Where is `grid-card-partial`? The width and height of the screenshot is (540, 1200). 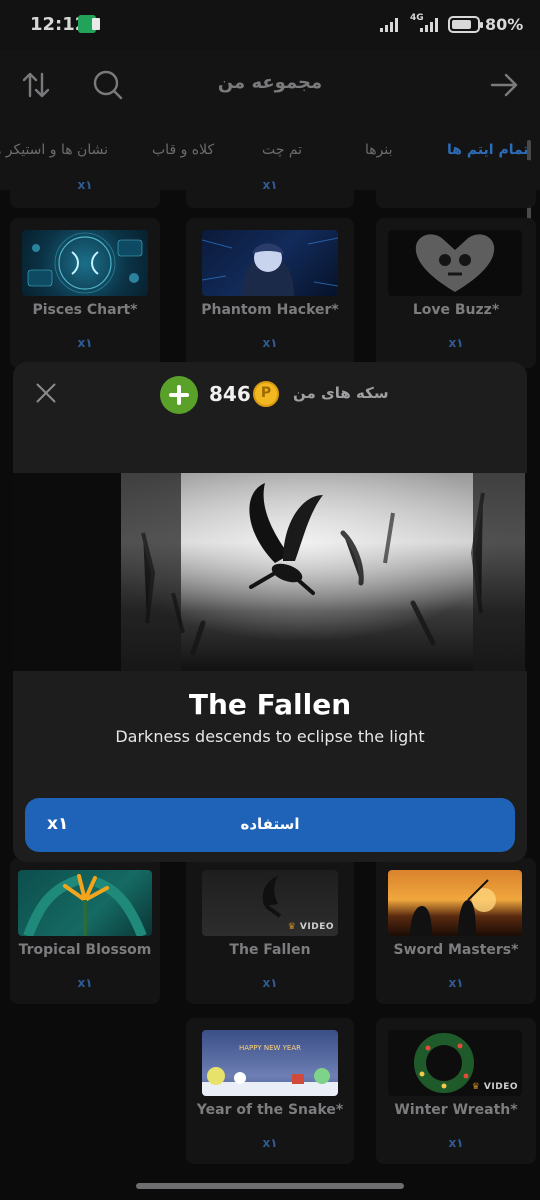
grid-card-partial is located at coordinates (456, 184).